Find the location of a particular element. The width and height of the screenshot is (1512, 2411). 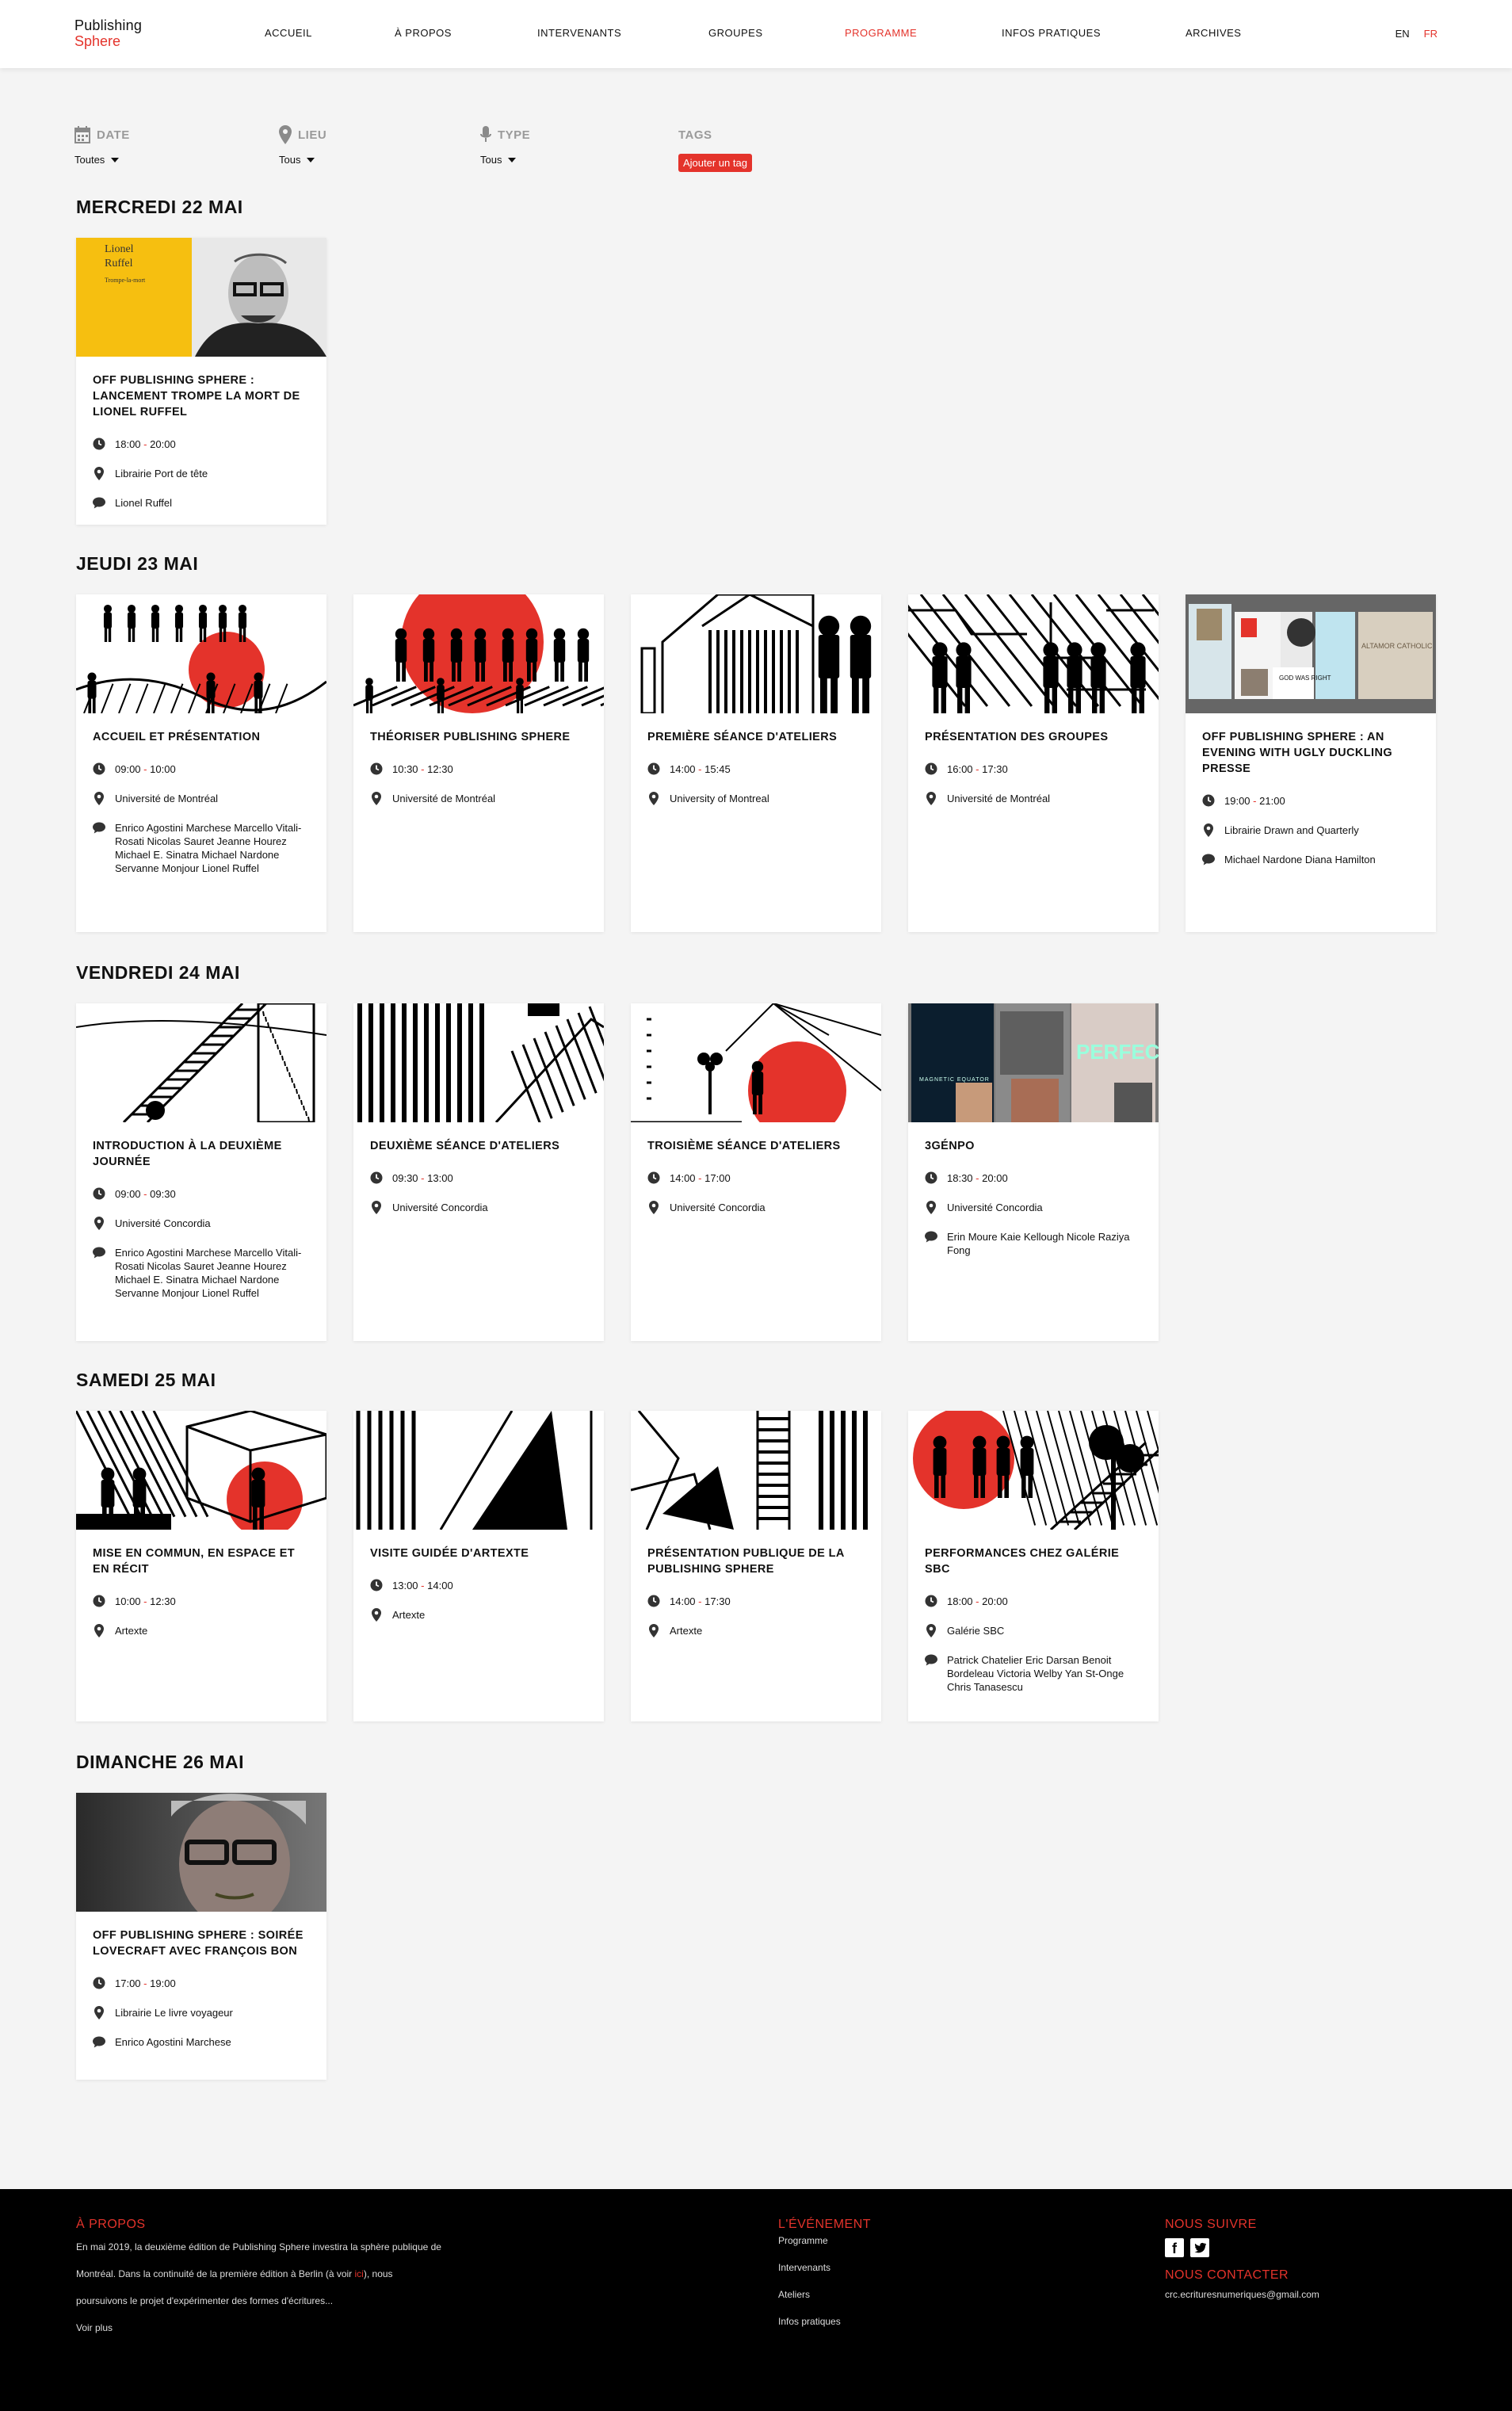

nav-accueil: ACCUEIL is located at coordinates (288, 33).